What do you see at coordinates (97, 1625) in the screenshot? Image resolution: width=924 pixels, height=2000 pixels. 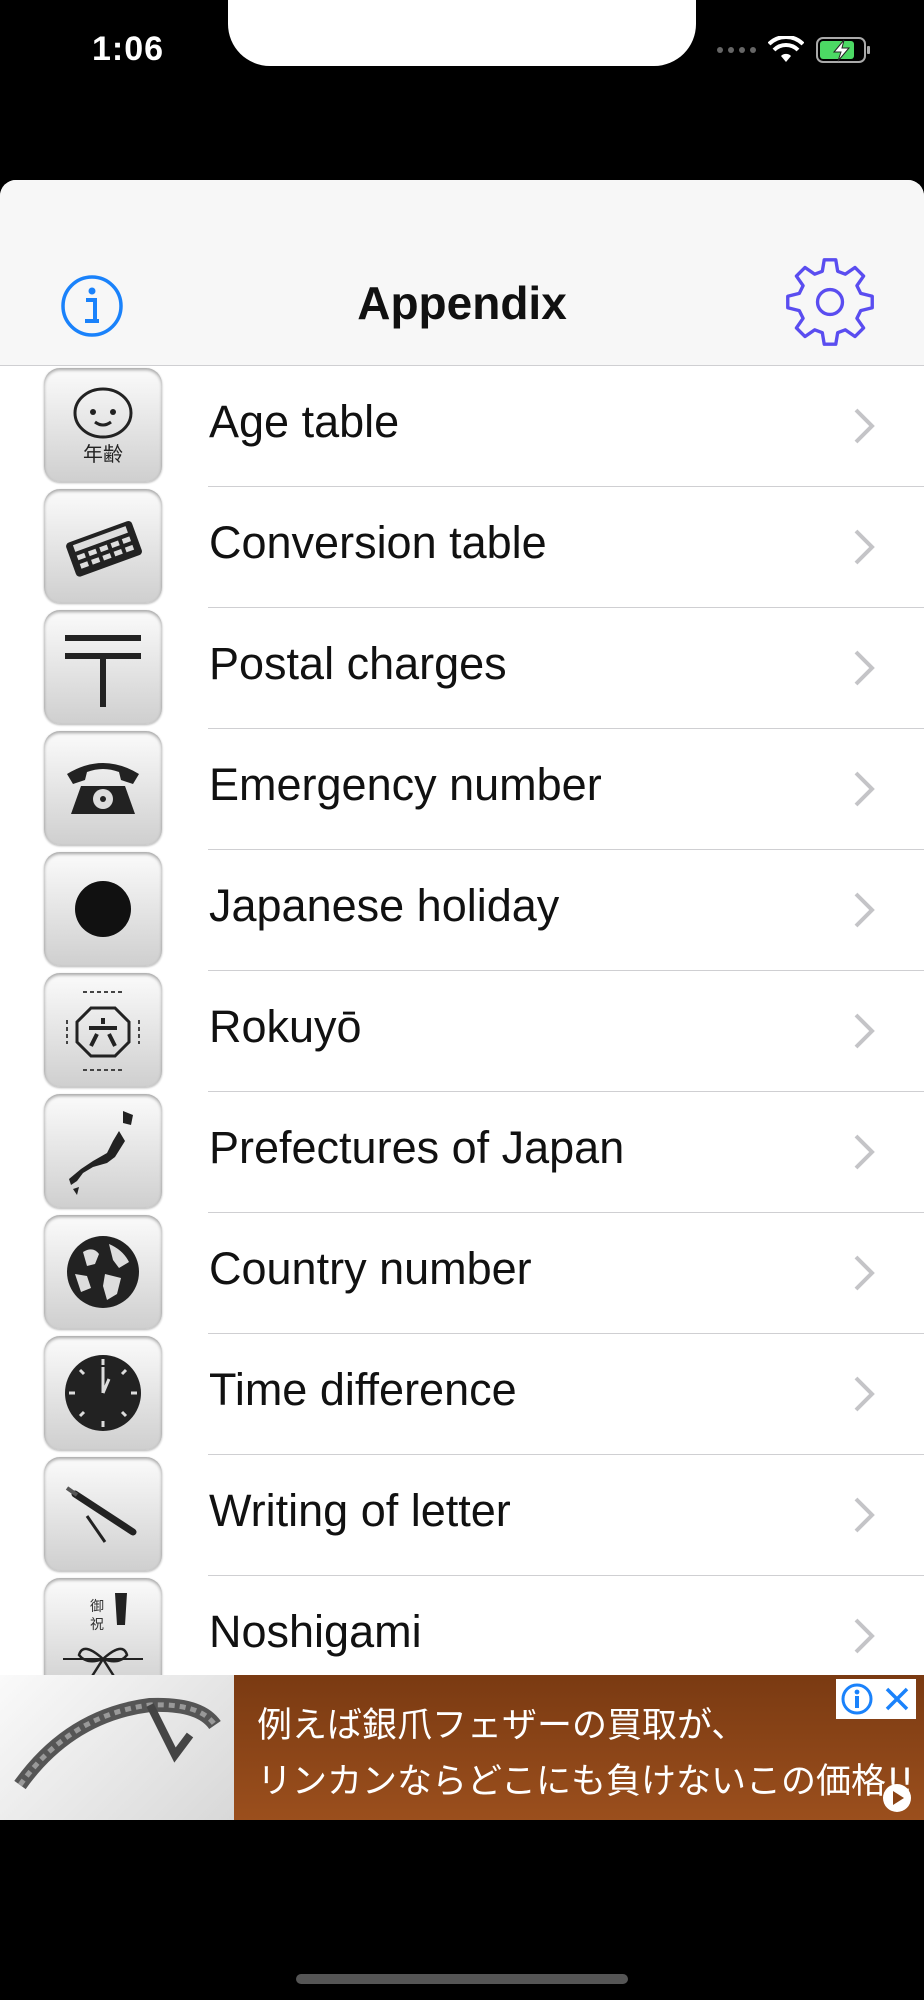 I see `svg-text: 祝` at bounding box center [97, 1625].